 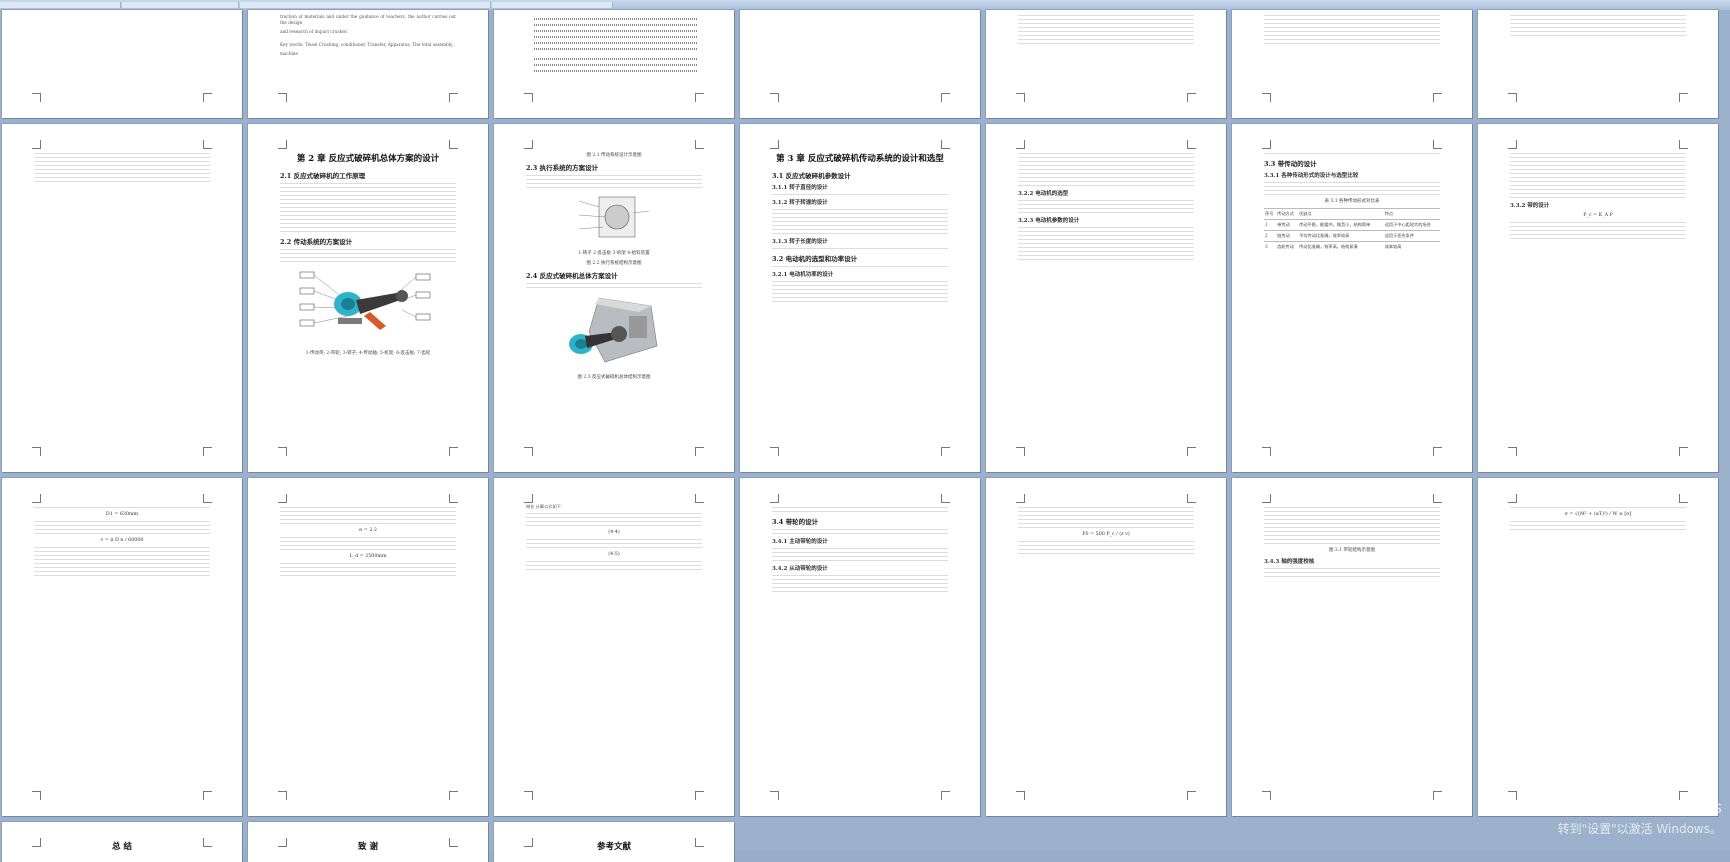 What do you see at coordinates (1287, 236) in the screenshot?
I see `table-cell: 链传动` at bounding box center [1287, 236].